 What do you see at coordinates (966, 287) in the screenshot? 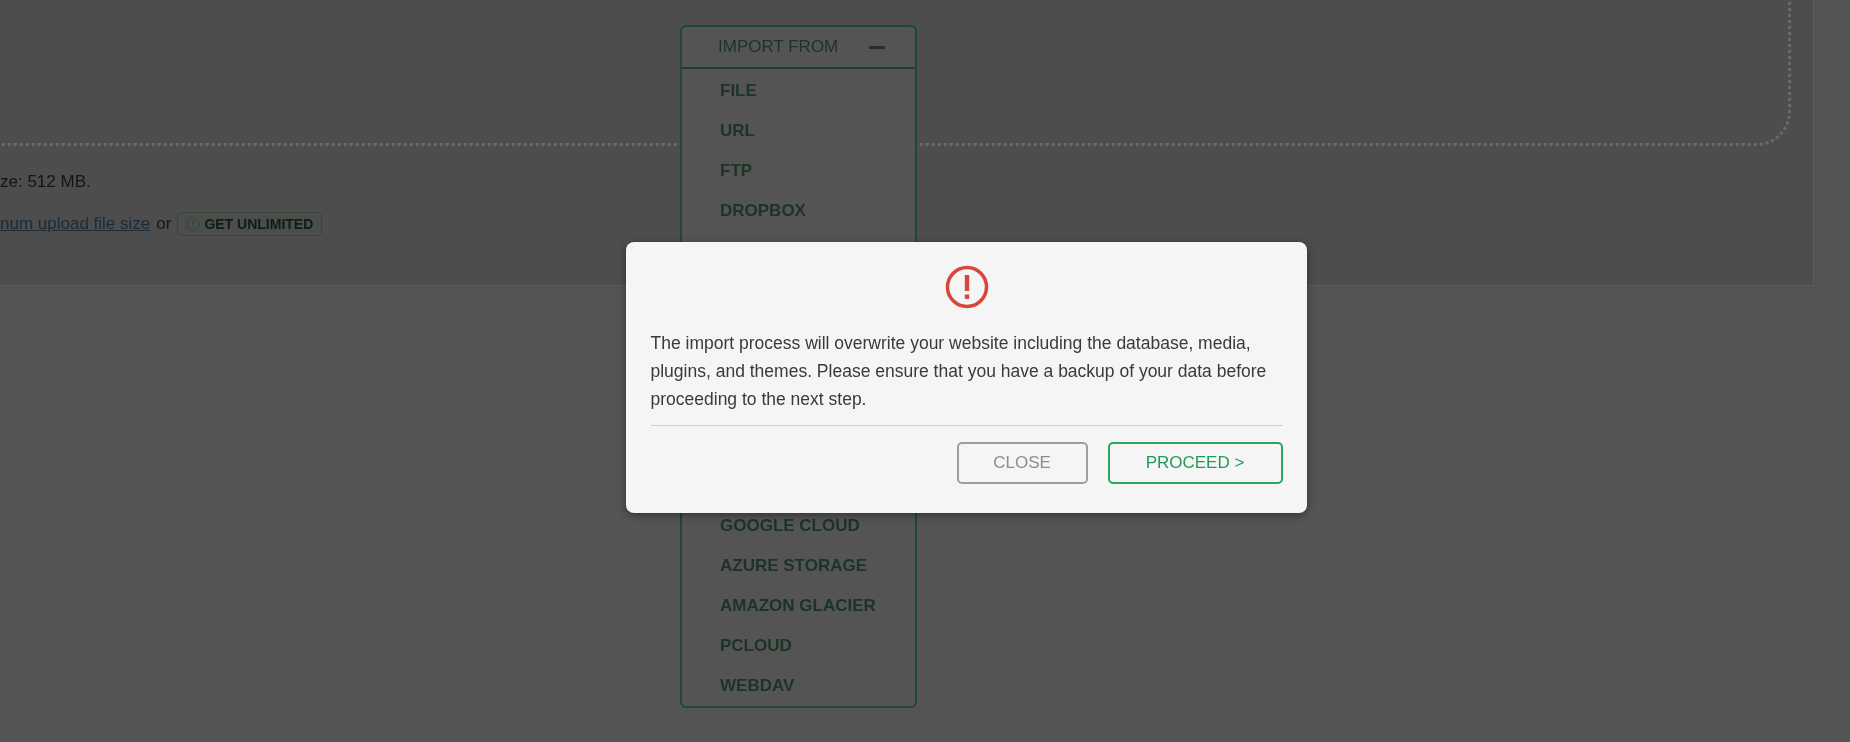
I see `warning-icon` at bounding box center [966, 287].